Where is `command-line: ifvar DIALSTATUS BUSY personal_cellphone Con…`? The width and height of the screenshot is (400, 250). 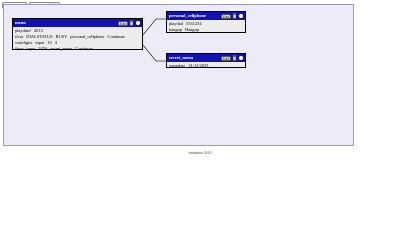 command-line: ifvar DIALSTATUS BUSY personal_cellphone Con… is located at coordinates (70, 36).